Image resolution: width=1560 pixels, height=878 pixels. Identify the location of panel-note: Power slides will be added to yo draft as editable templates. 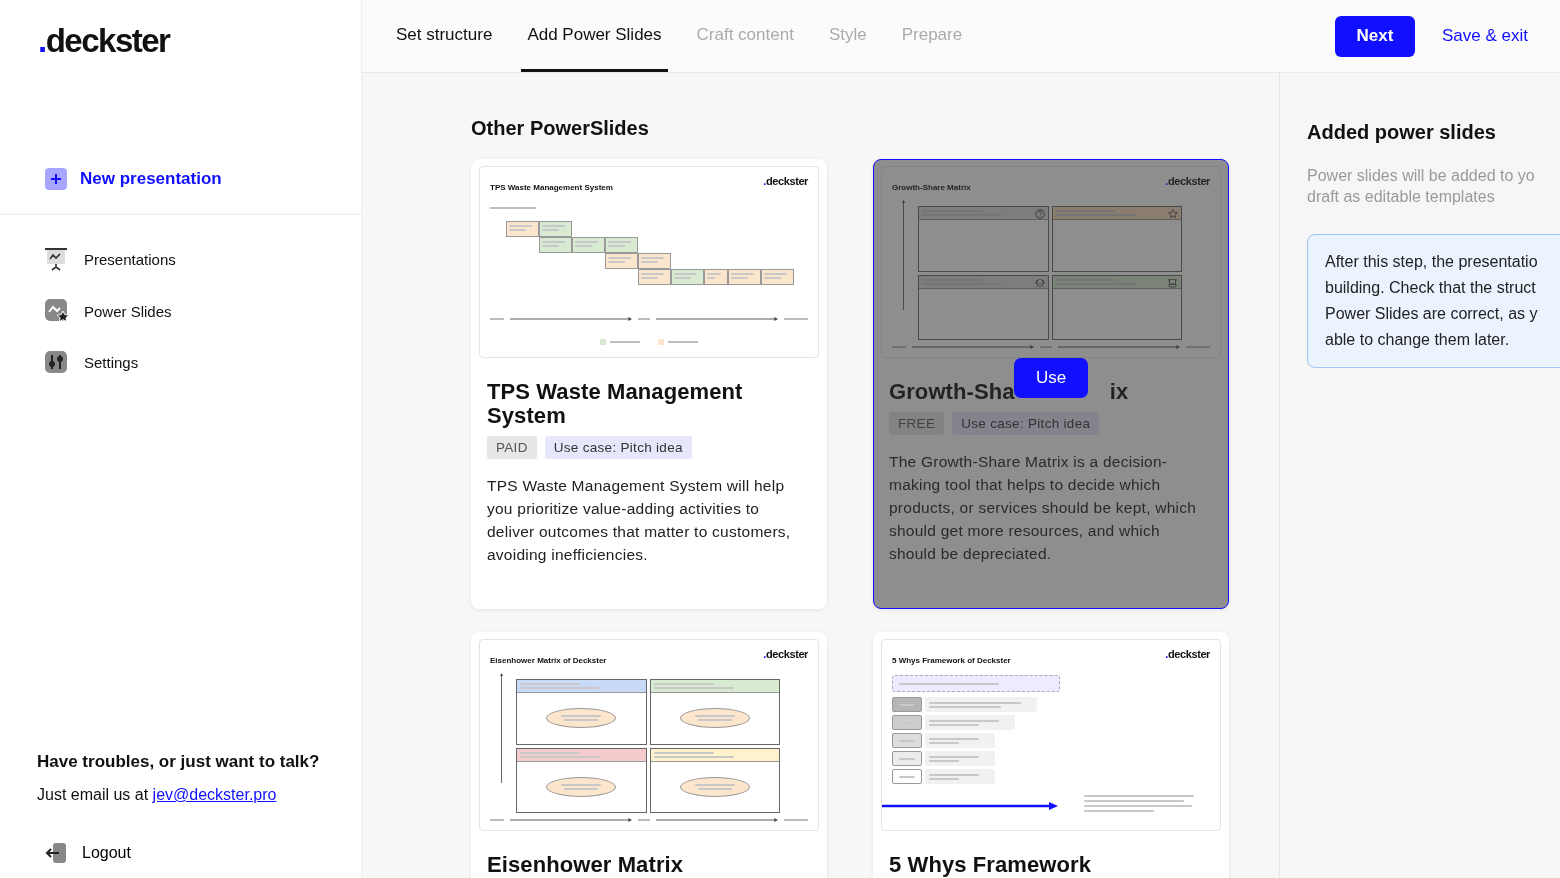
(1421, 186).